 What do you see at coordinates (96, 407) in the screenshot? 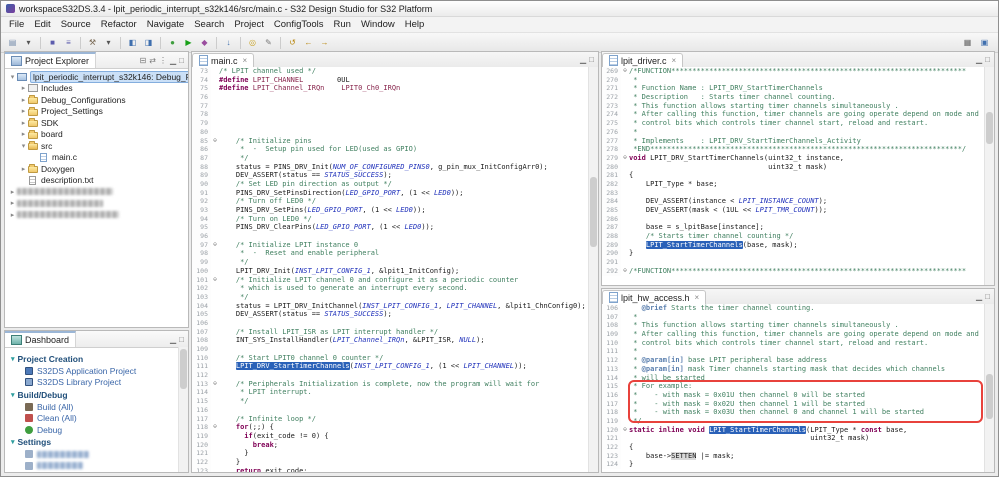
I see `dashboard-item-build-all: Build (All)` at bounding box center [96, 407].